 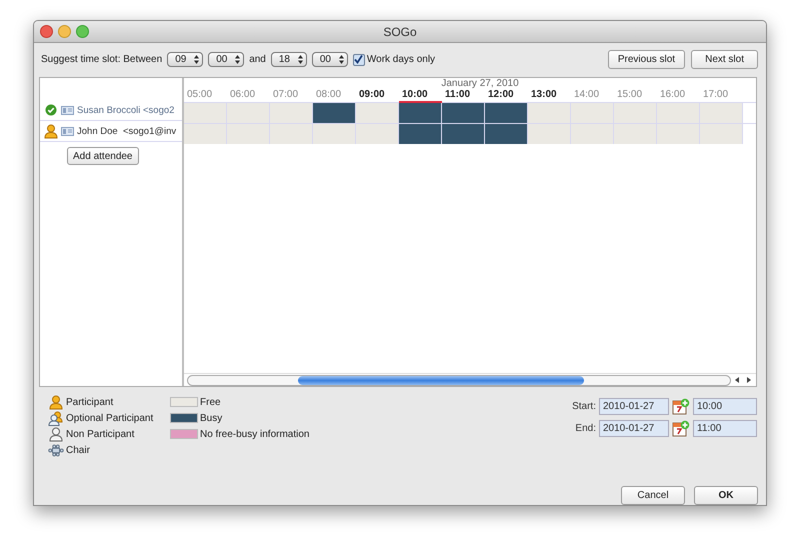 I want to click on hour-label: 07:00, so click(x=285, y=94).